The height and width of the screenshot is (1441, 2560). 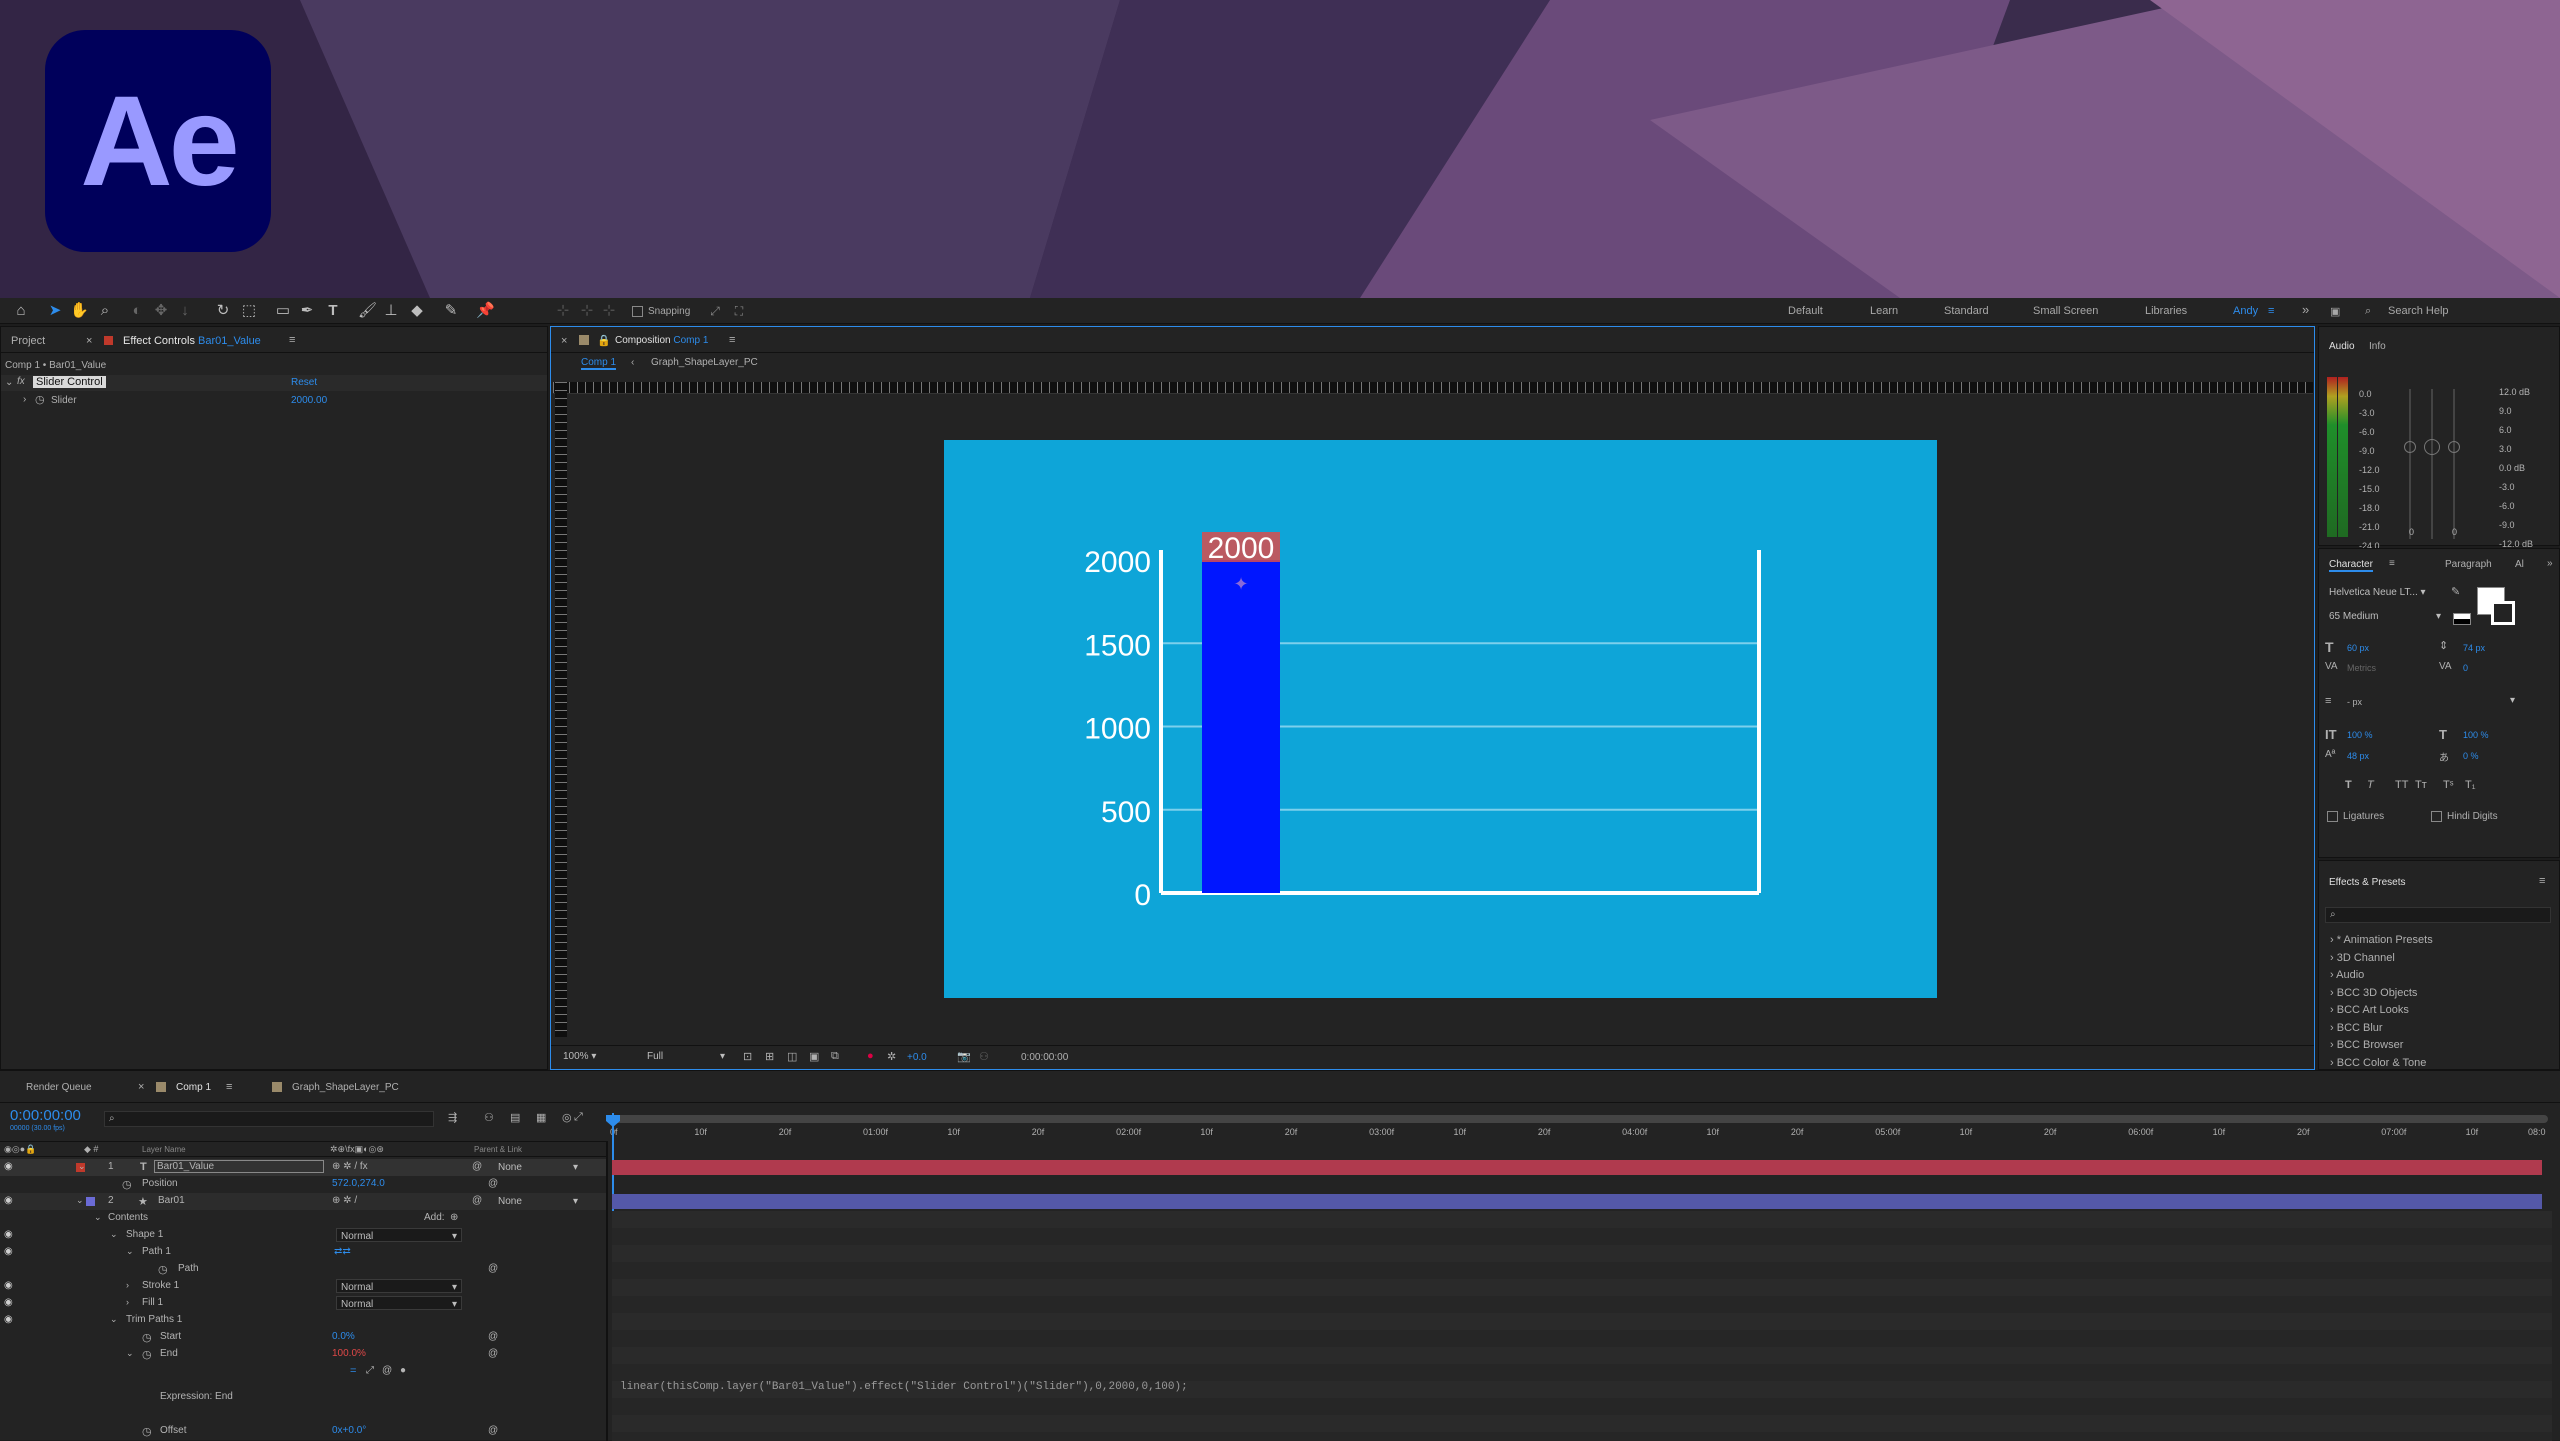 What do you see at coordinates (917, 1057) in the screenshot?
I see `exposure-value: +0.0` at bounding box center [917, 1057].